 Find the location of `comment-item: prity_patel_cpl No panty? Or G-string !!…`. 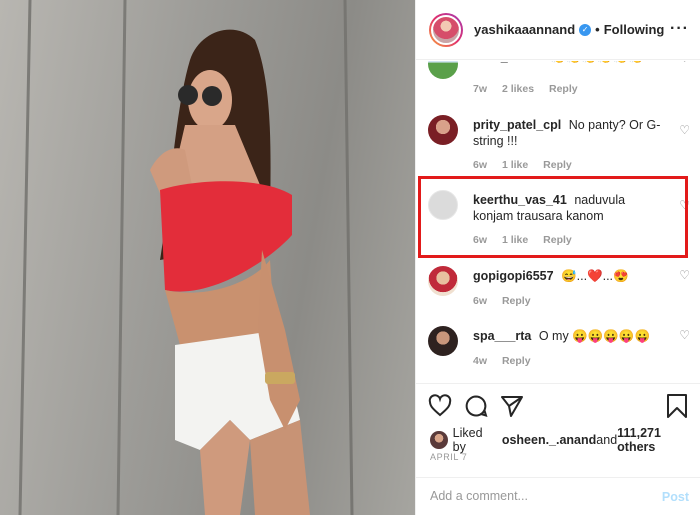

comment-item: prity_patel_cpl No panty? Or G-string !!… is located at coordinates (559, 145).